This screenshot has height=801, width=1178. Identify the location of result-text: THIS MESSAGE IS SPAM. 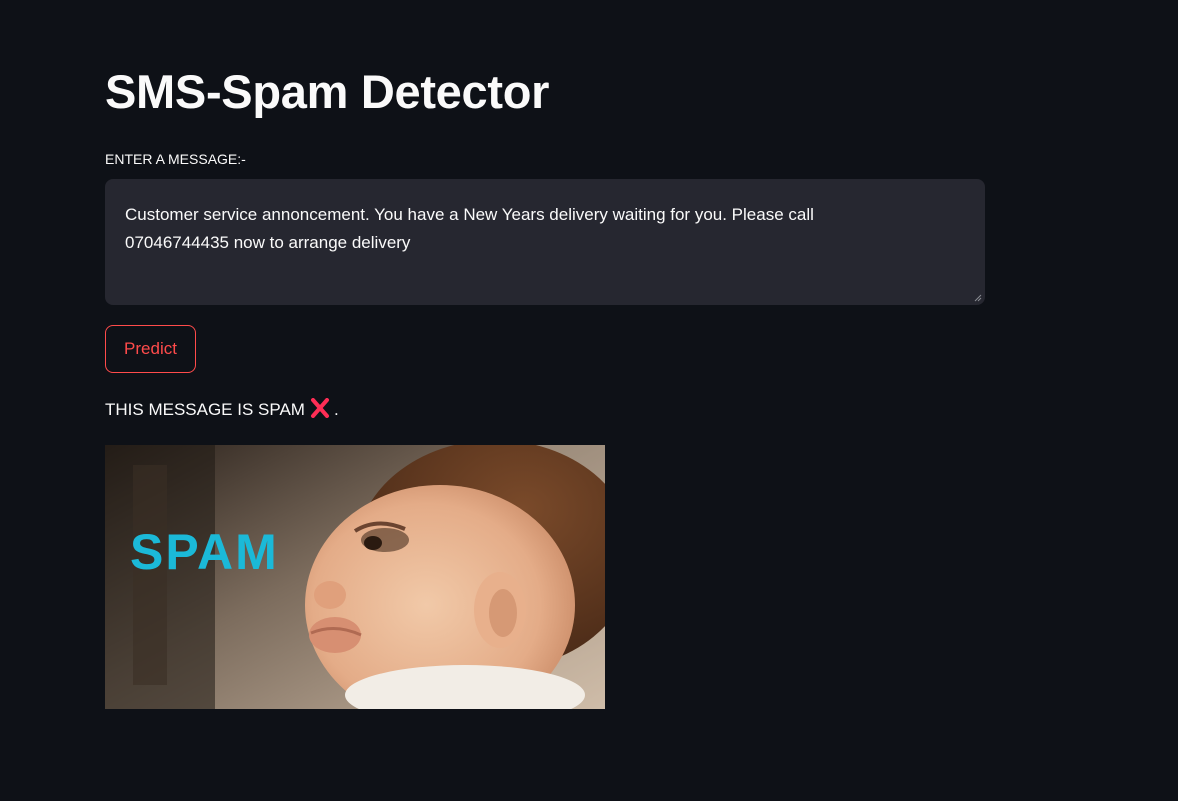
(205, 409).